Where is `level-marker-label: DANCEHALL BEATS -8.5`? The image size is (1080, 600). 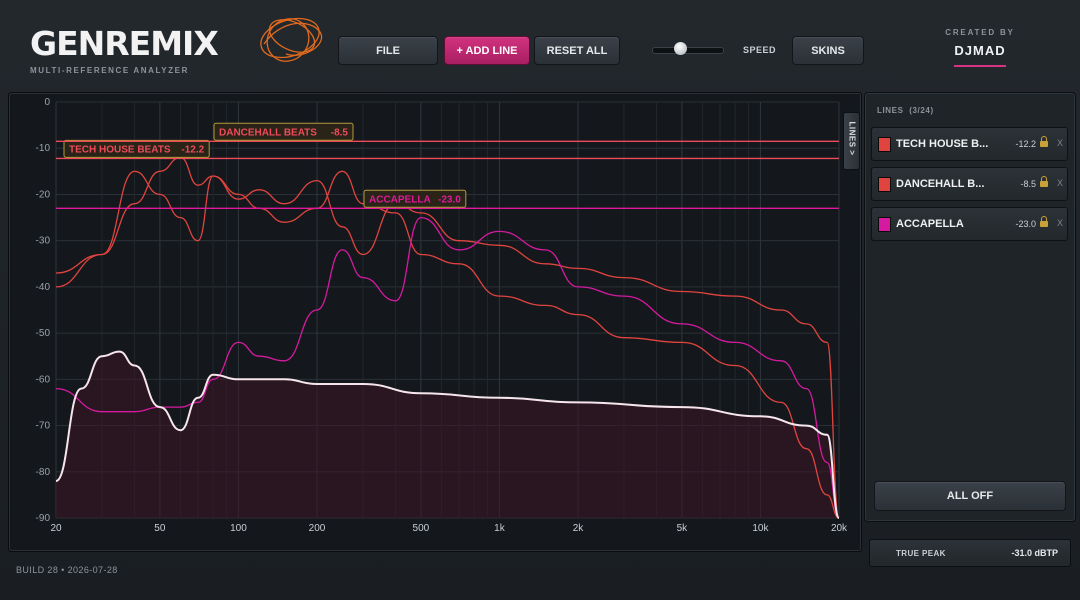 level-marker-label: DANCEHALL BEATS -8.5 is located at coordinates (283, 131).